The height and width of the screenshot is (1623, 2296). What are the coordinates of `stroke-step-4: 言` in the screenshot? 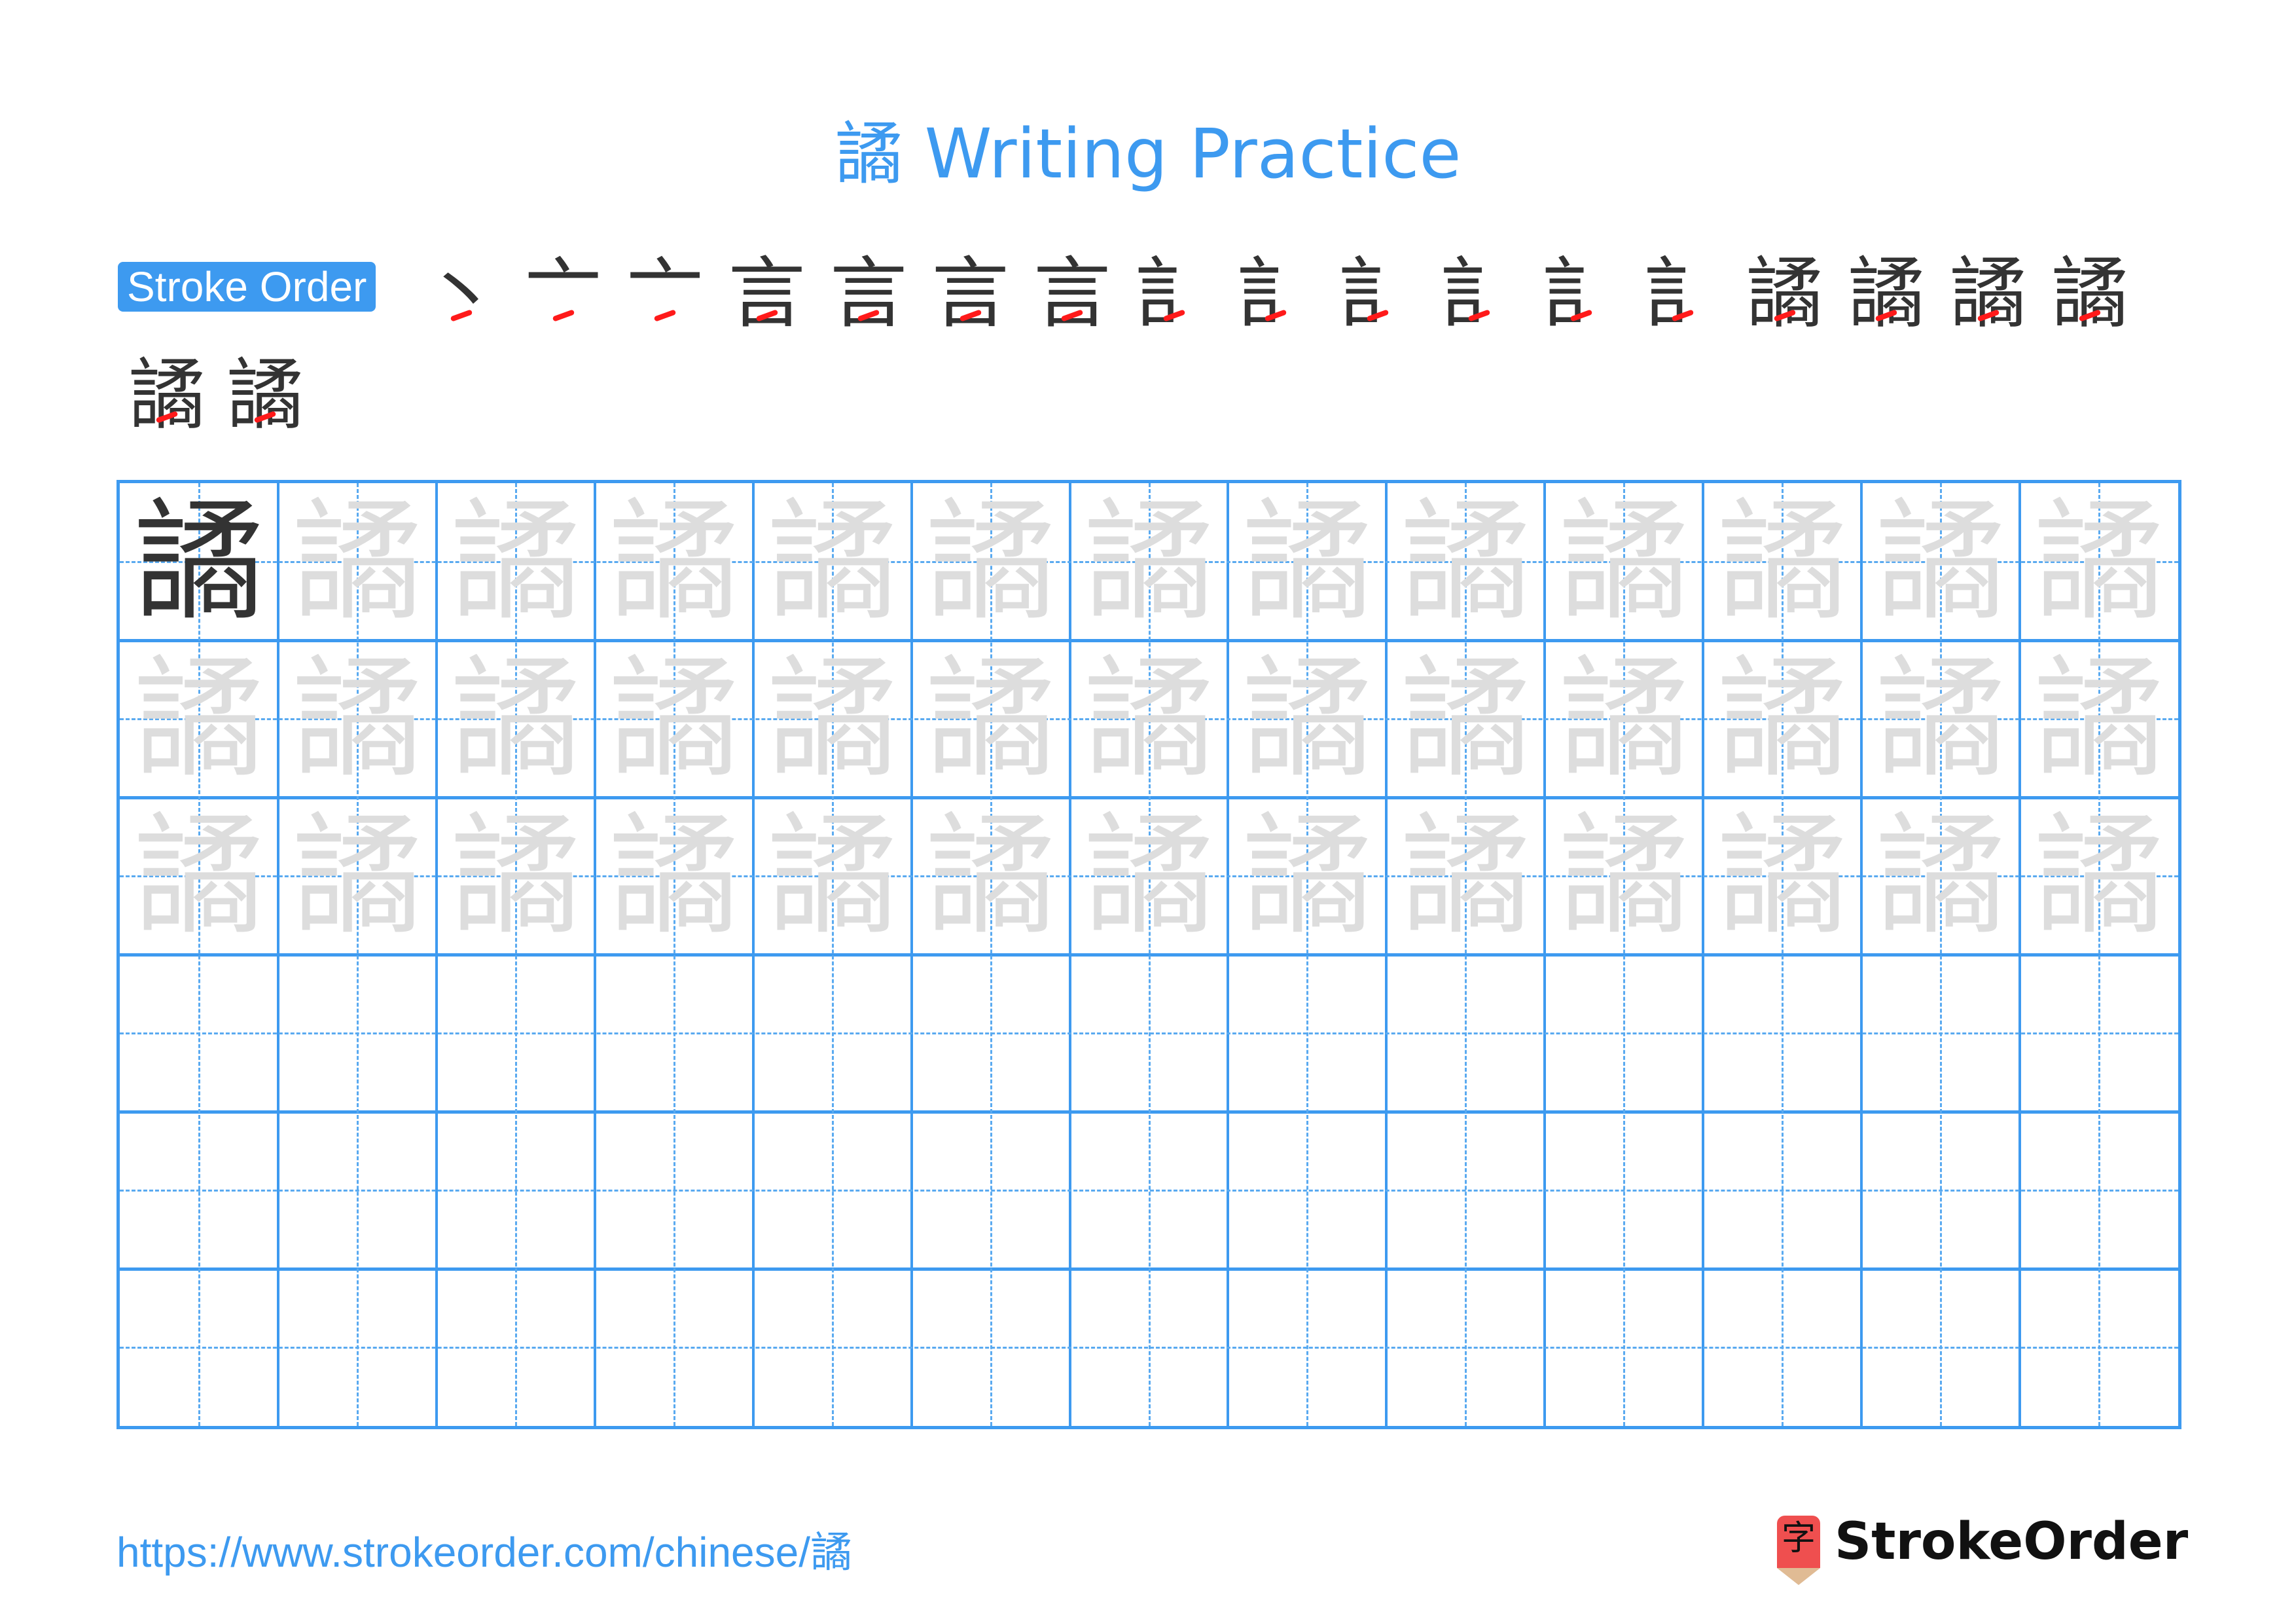 It's located at (767, 293).